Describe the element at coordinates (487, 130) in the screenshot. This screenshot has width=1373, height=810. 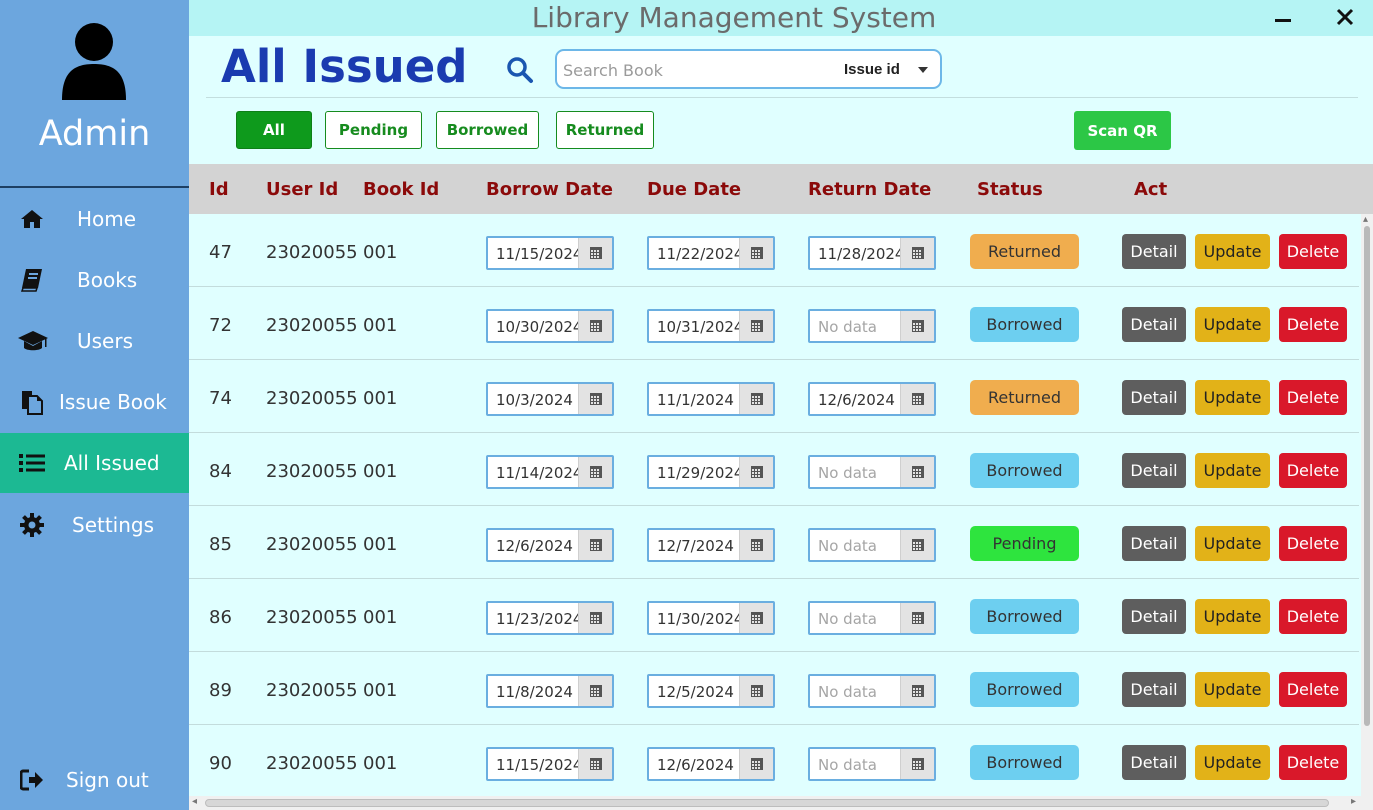
I see `filter-borrowed-button: Borrowed` at that location.